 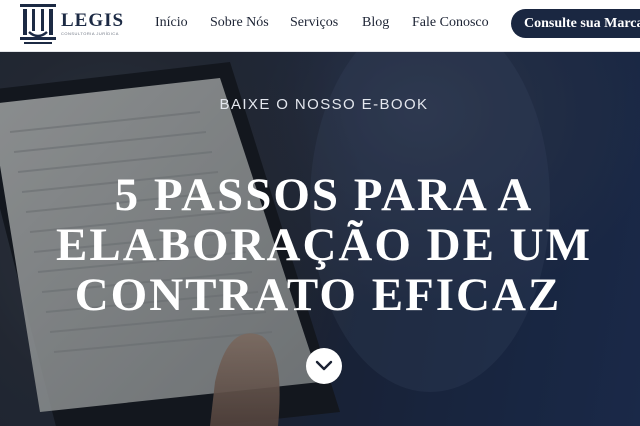 I want to click on chevron-down-icon, so click(x=324, y=365).